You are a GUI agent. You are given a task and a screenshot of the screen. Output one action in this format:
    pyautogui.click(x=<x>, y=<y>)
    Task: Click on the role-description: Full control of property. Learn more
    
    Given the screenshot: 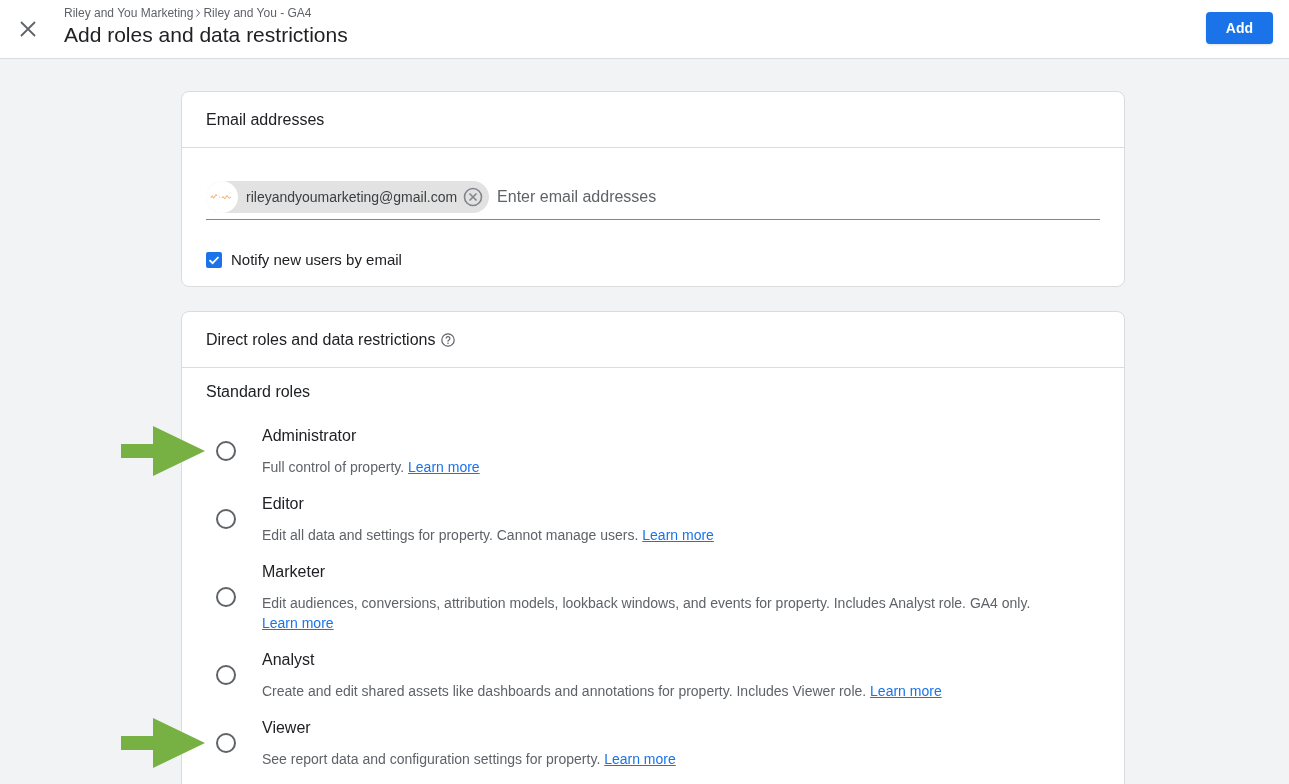 What is the action you would take?
    pyautogui.click(x=371, y=467)
    